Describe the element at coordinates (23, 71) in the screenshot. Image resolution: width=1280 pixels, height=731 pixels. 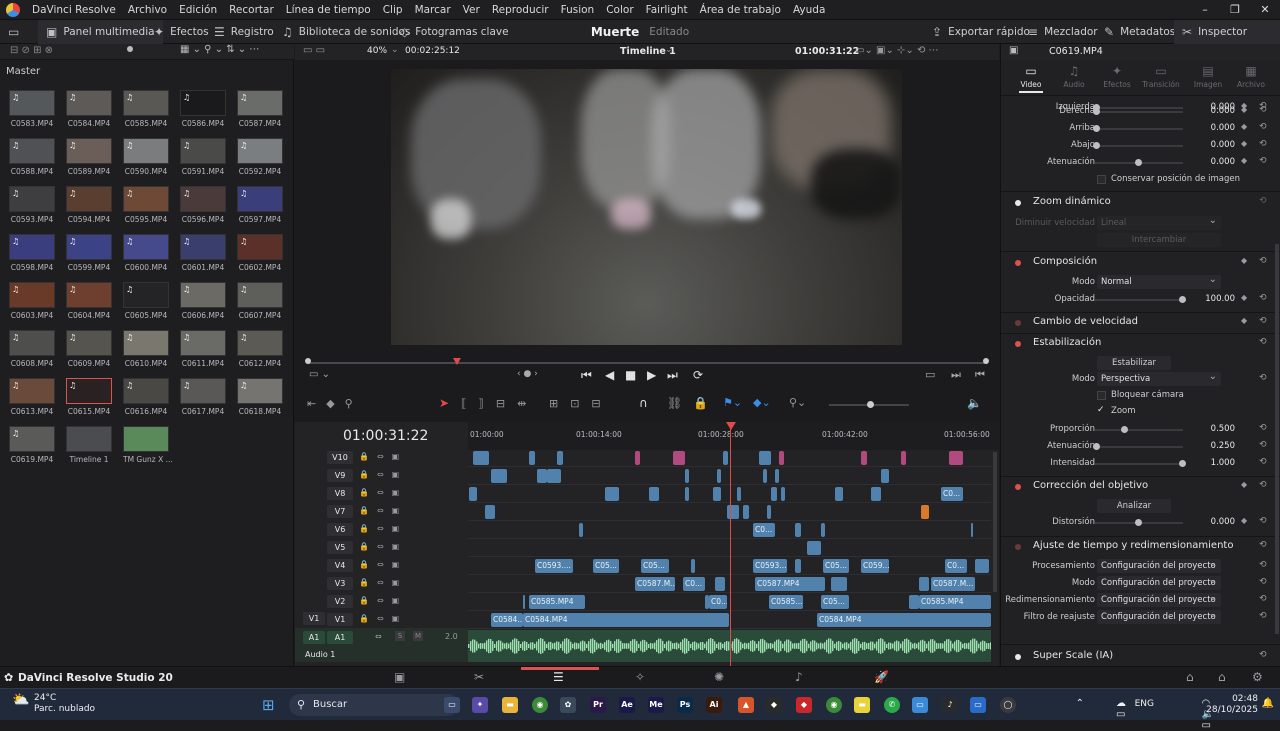
I see `master-bin-label: Master` at that location.